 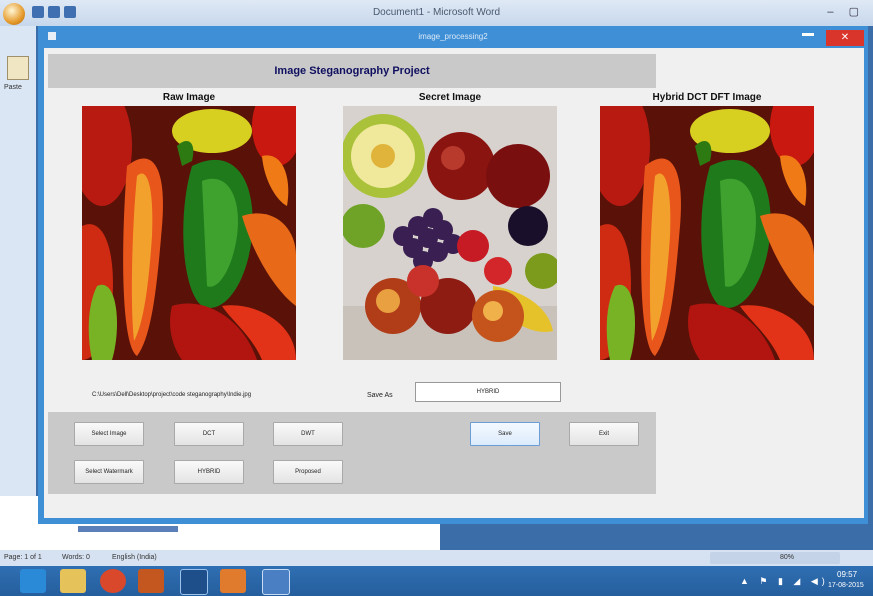 What do you see at coordinates (450, 97) in the screenshot?
I see `secret-image-title: Secret Image` at bounding box center [450, 97].